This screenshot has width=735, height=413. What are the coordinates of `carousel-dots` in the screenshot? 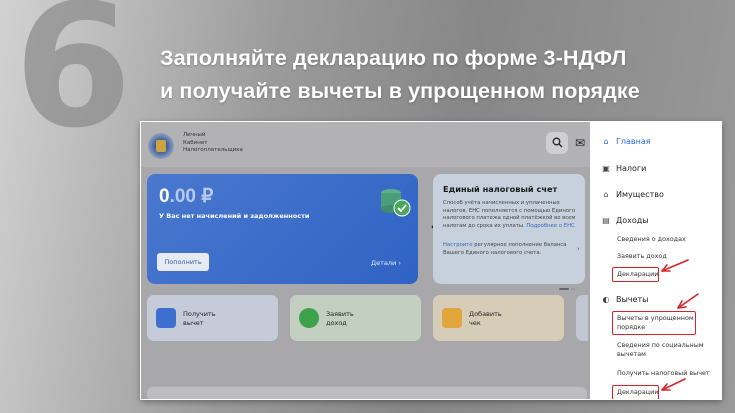 It's located at (570, 282).